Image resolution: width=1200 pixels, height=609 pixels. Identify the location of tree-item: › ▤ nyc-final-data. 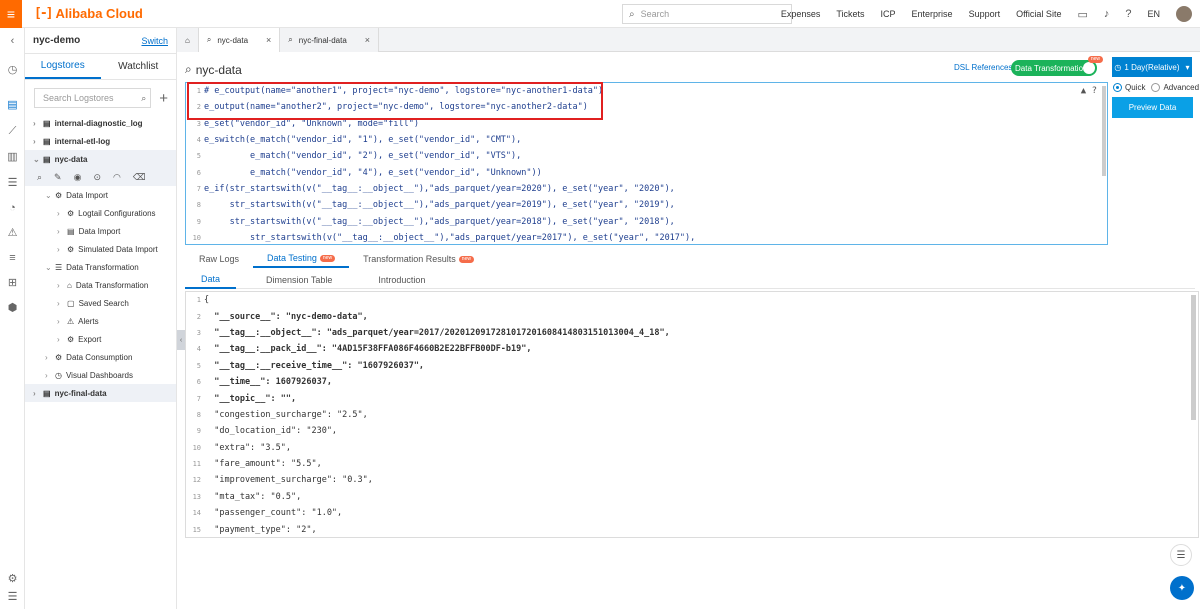
(100, 393).